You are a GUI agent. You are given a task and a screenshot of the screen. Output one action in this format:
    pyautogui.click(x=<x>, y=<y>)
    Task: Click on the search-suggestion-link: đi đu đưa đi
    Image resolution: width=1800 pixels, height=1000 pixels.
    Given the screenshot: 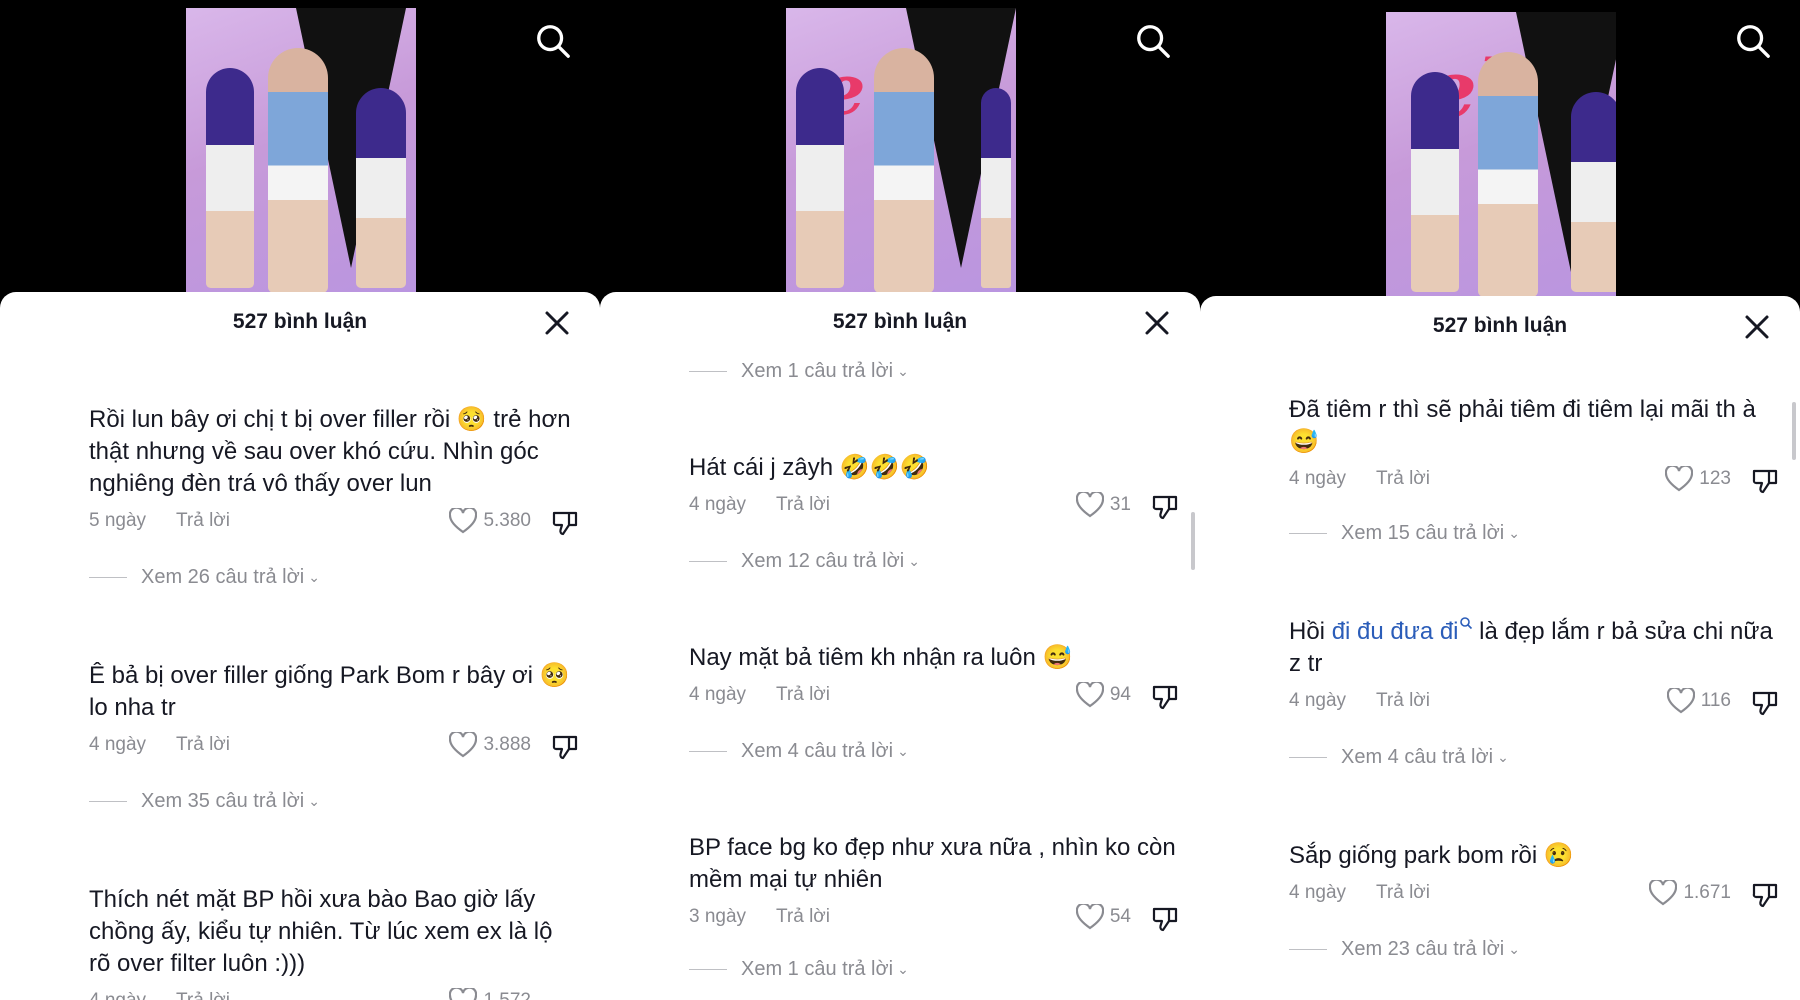 What is the action you would take?
    pyautogui.click(x=1395, y=631)
    